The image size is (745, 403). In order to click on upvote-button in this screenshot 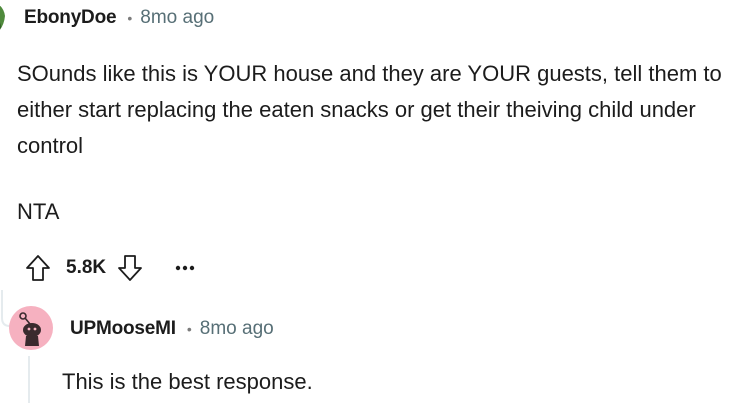, I will do `click(38, 268)`.